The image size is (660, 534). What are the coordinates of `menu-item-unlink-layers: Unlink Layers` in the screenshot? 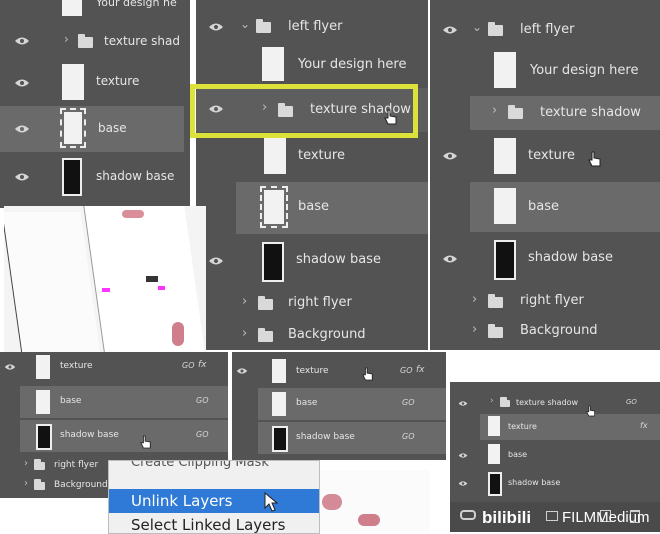 It's located at (214, 501).